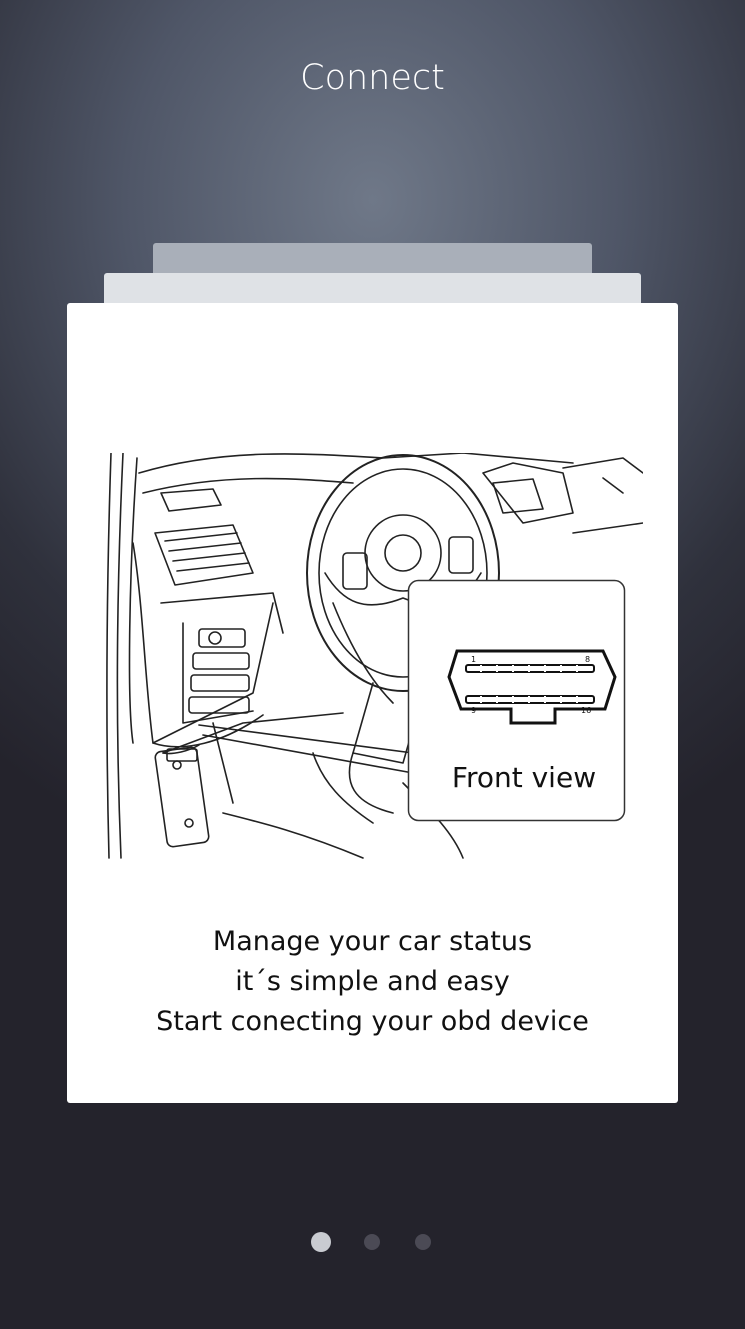 This screenshot has height=1329, width=745. Describe the element at coordinates (587, 659) in the screenshot. I see `pin-label-8: 8` at that location.